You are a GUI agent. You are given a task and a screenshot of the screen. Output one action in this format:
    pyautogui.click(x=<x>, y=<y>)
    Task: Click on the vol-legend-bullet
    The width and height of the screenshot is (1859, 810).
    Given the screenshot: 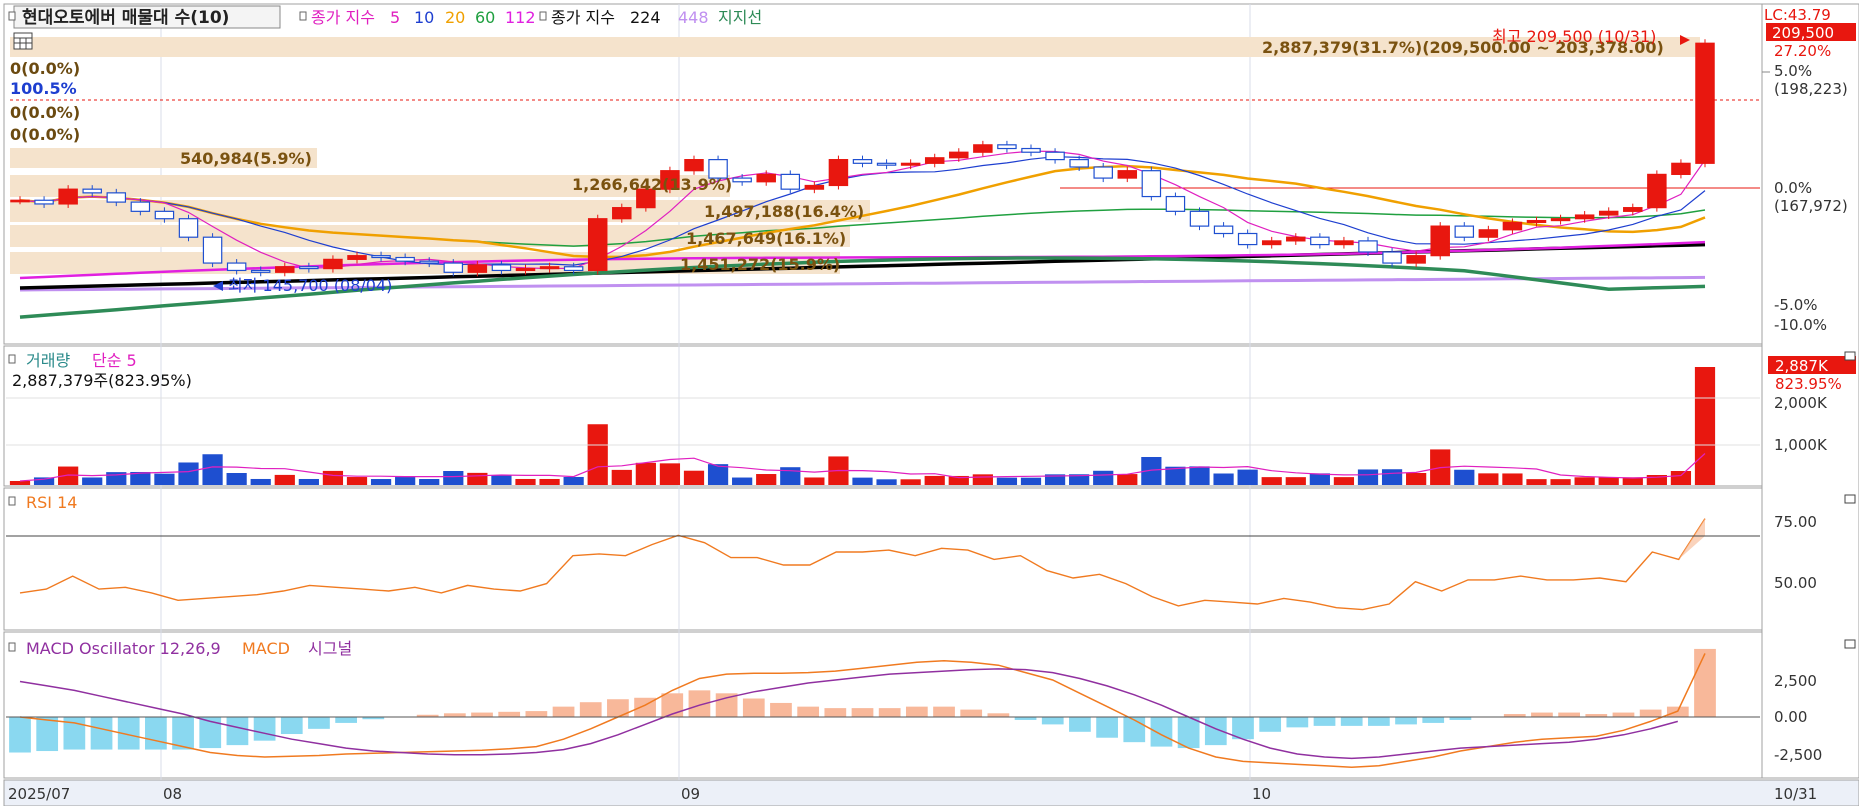 What is the action you would take?
    pyautogui.click(x=12, y=359)
    